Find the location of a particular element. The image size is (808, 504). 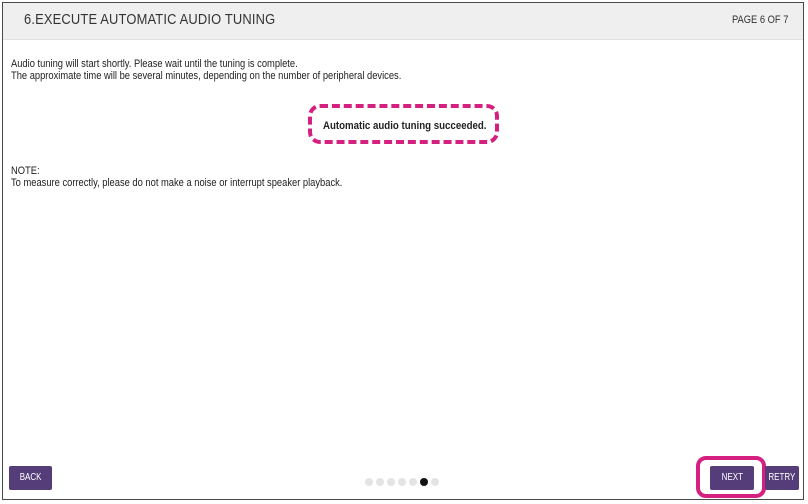

page-indicator: PAGE 6 OF 7 is located at coordinates (759, 20).